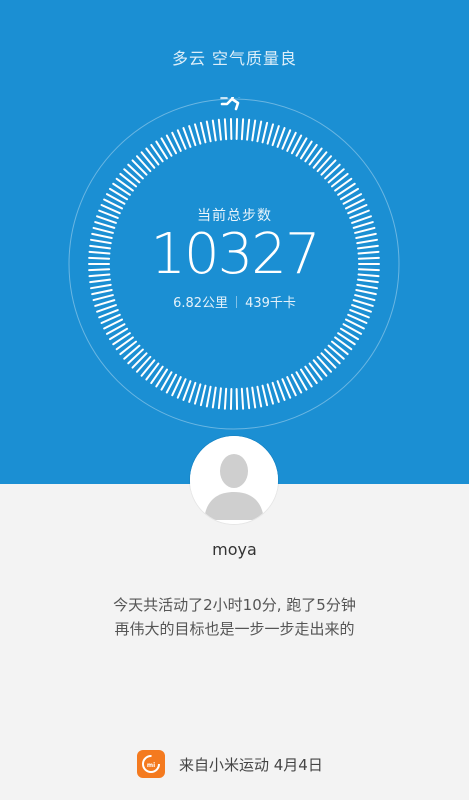  Describe the element at coordinates (234, 301) in the screenshot. I see `activity-stats: 6.82公里 439千卡` at that location.